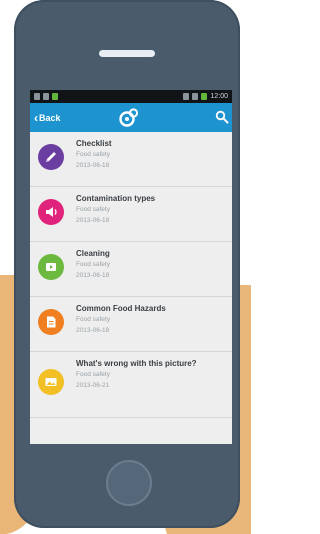  What do you see at coordinates (222, 117) in the screenshot?
I see `search-icon` at bounding box center [222, 117].